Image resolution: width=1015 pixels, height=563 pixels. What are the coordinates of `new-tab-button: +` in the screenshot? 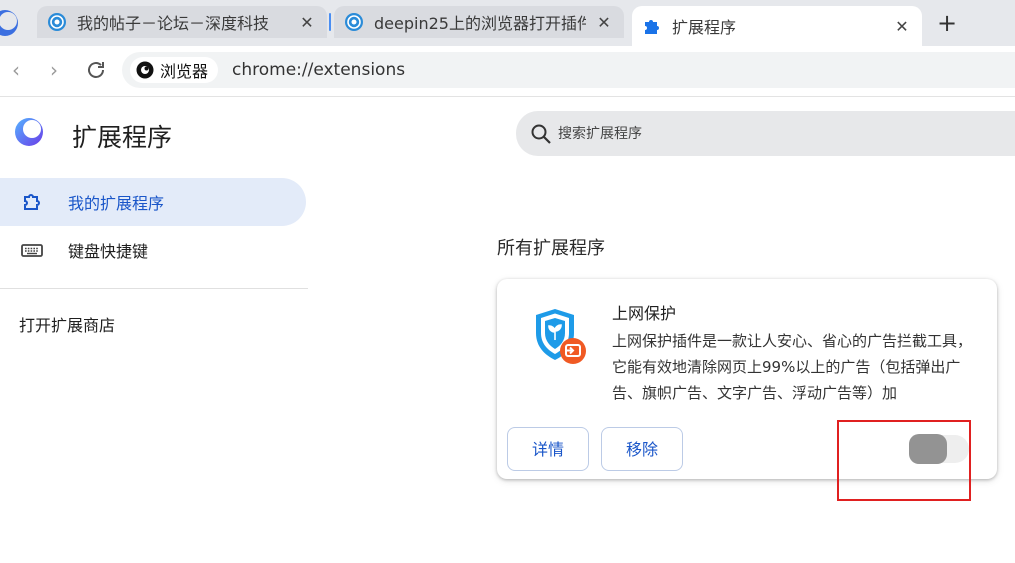 It's located at (947, 23).